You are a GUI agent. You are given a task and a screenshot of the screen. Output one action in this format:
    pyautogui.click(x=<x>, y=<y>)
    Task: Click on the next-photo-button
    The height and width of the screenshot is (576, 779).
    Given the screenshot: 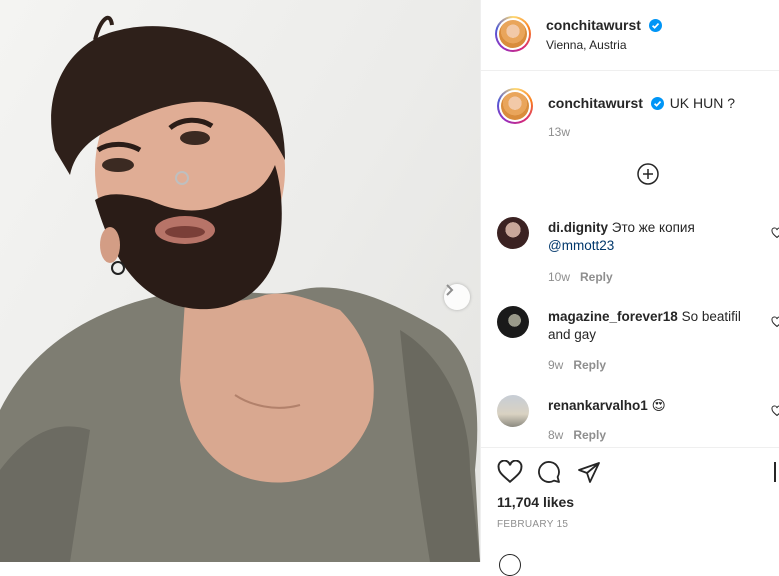 What is the action you would take?
    pyautogui.click(x=457, y=297)
    